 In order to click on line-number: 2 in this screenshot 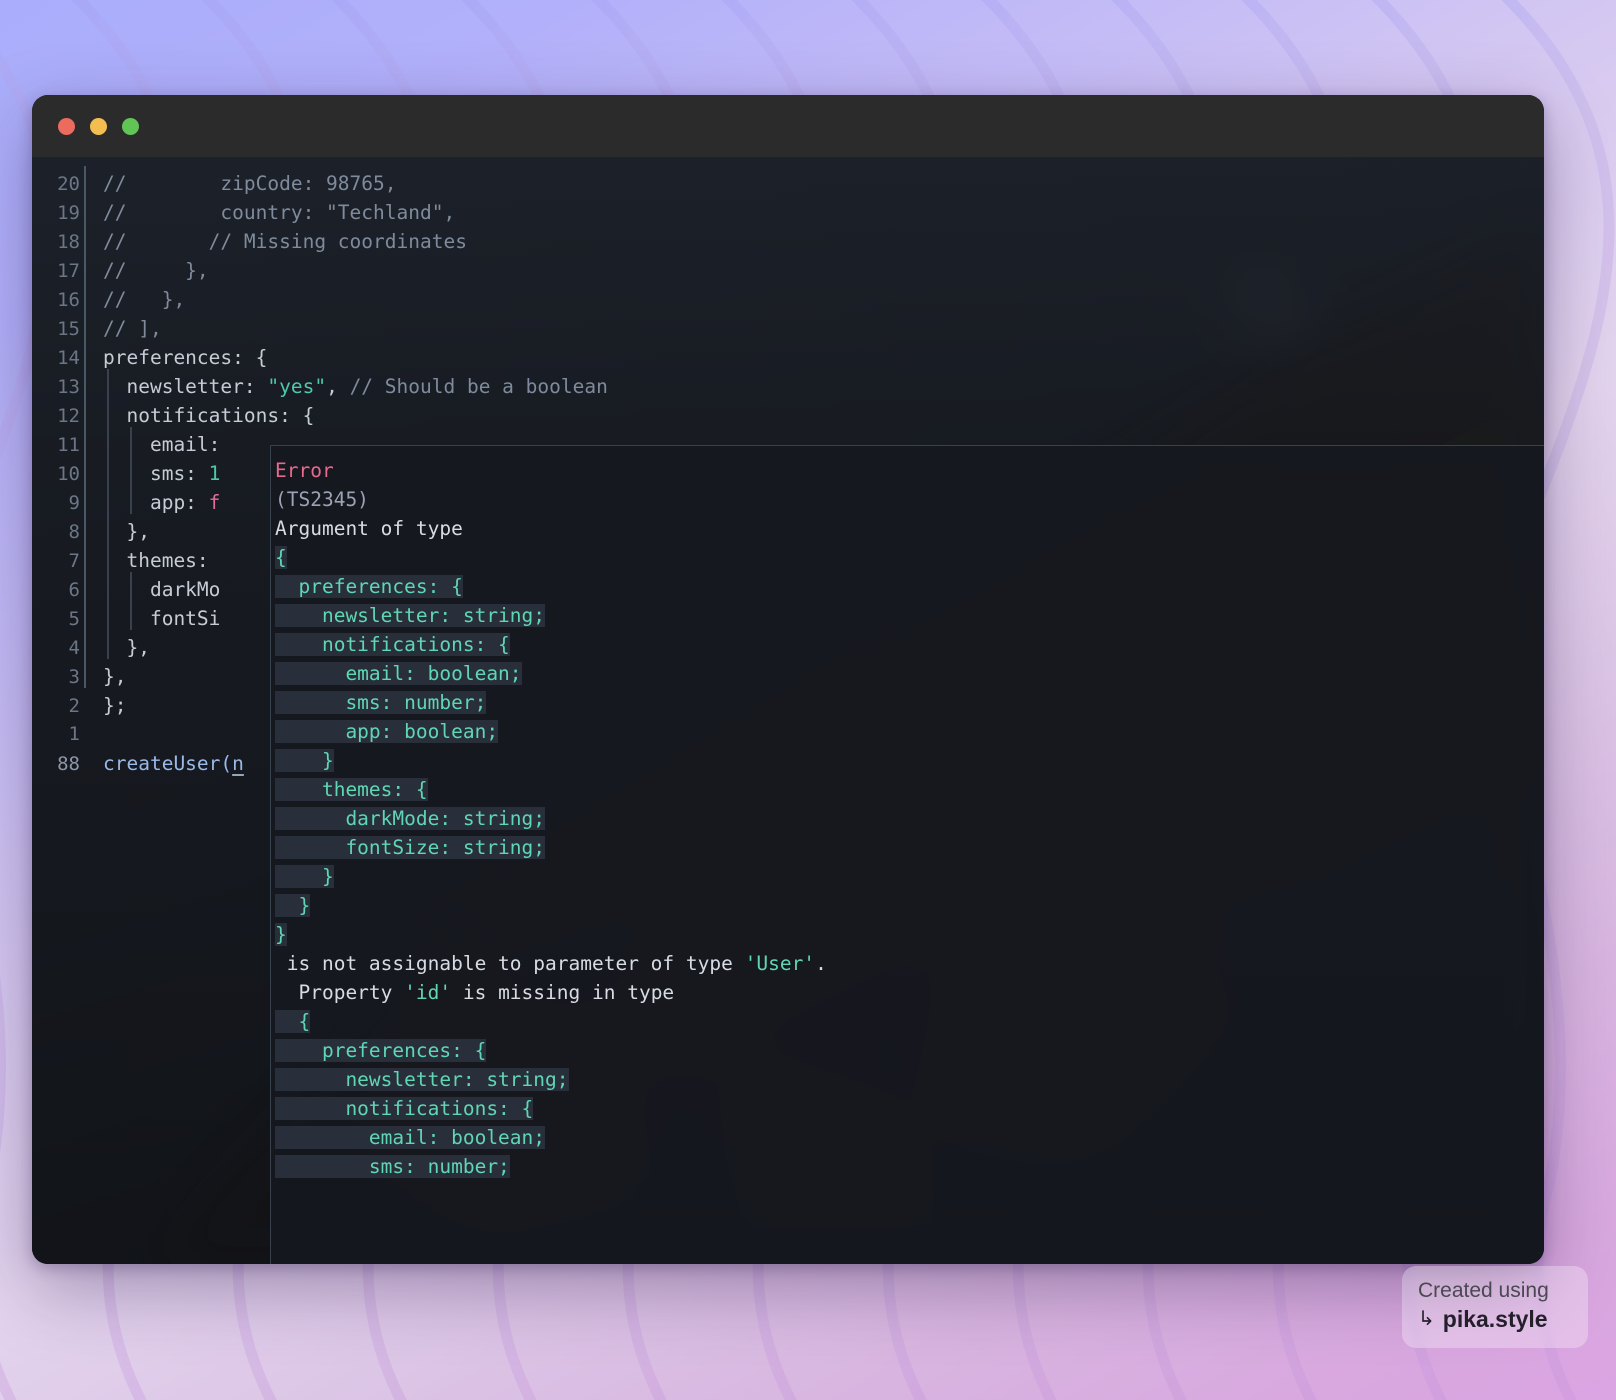, I will do `click(74, 706)`.